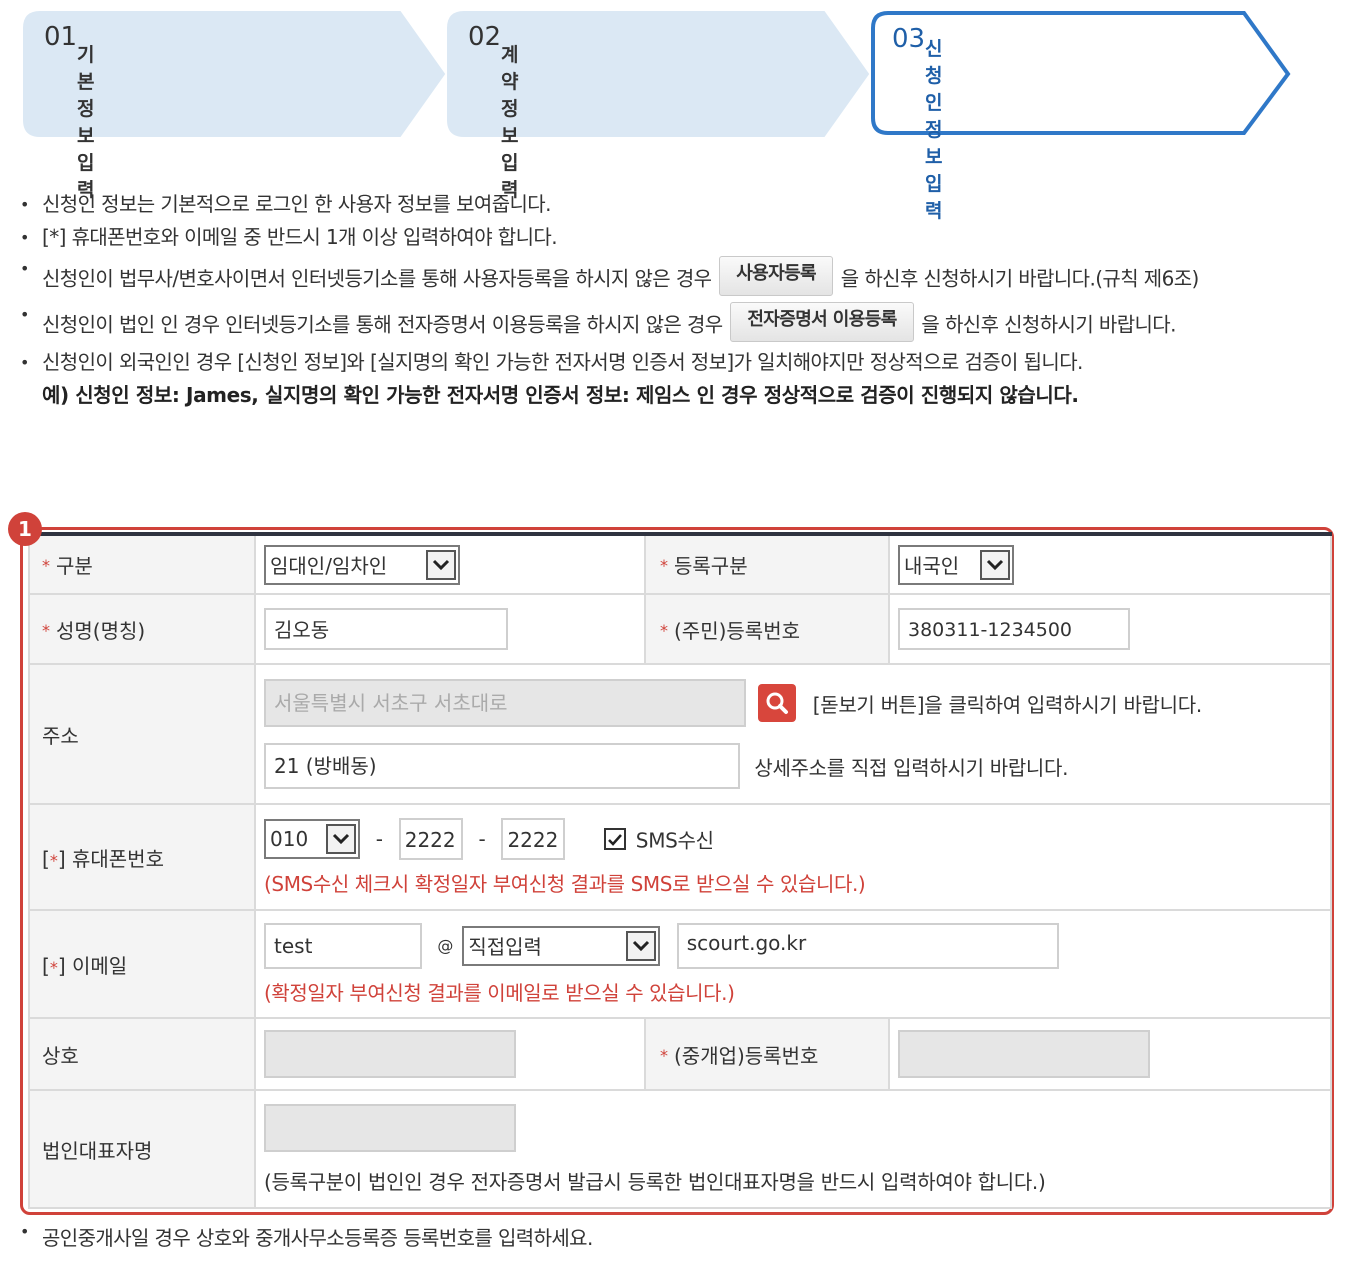  What do you see at coordinates (867, 945) in the screenshot?
I see `email-domain-input: scourt.go.kr` at bounding box center [867, 945].